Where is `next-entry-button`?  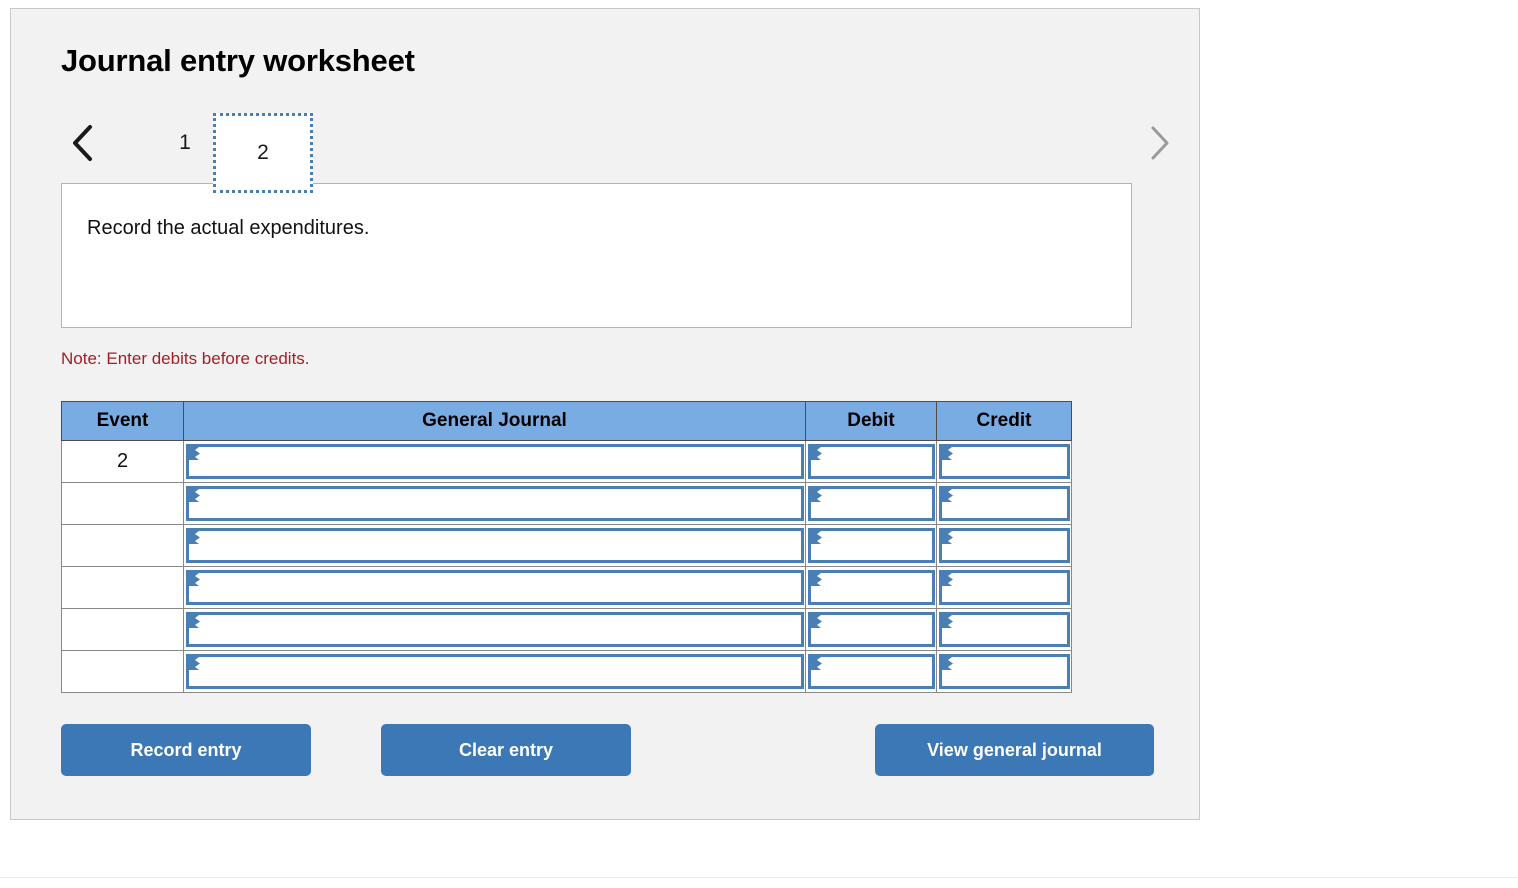 next-entry-button is located at coordinates (1159, 143).